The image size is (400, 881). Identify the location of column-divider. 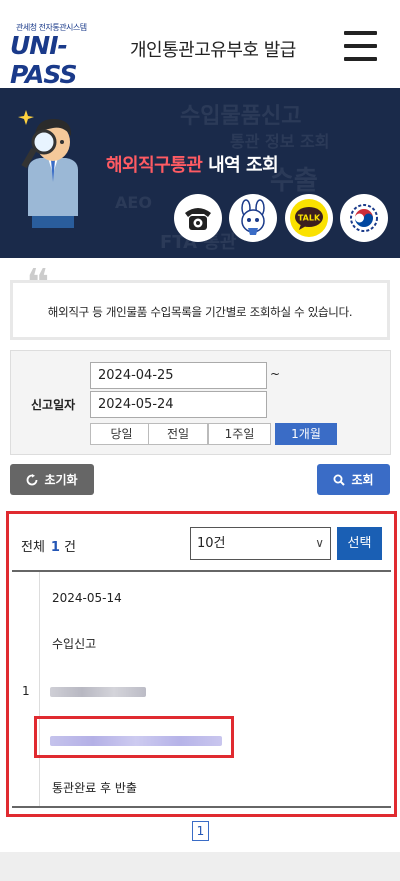
(39, 689).